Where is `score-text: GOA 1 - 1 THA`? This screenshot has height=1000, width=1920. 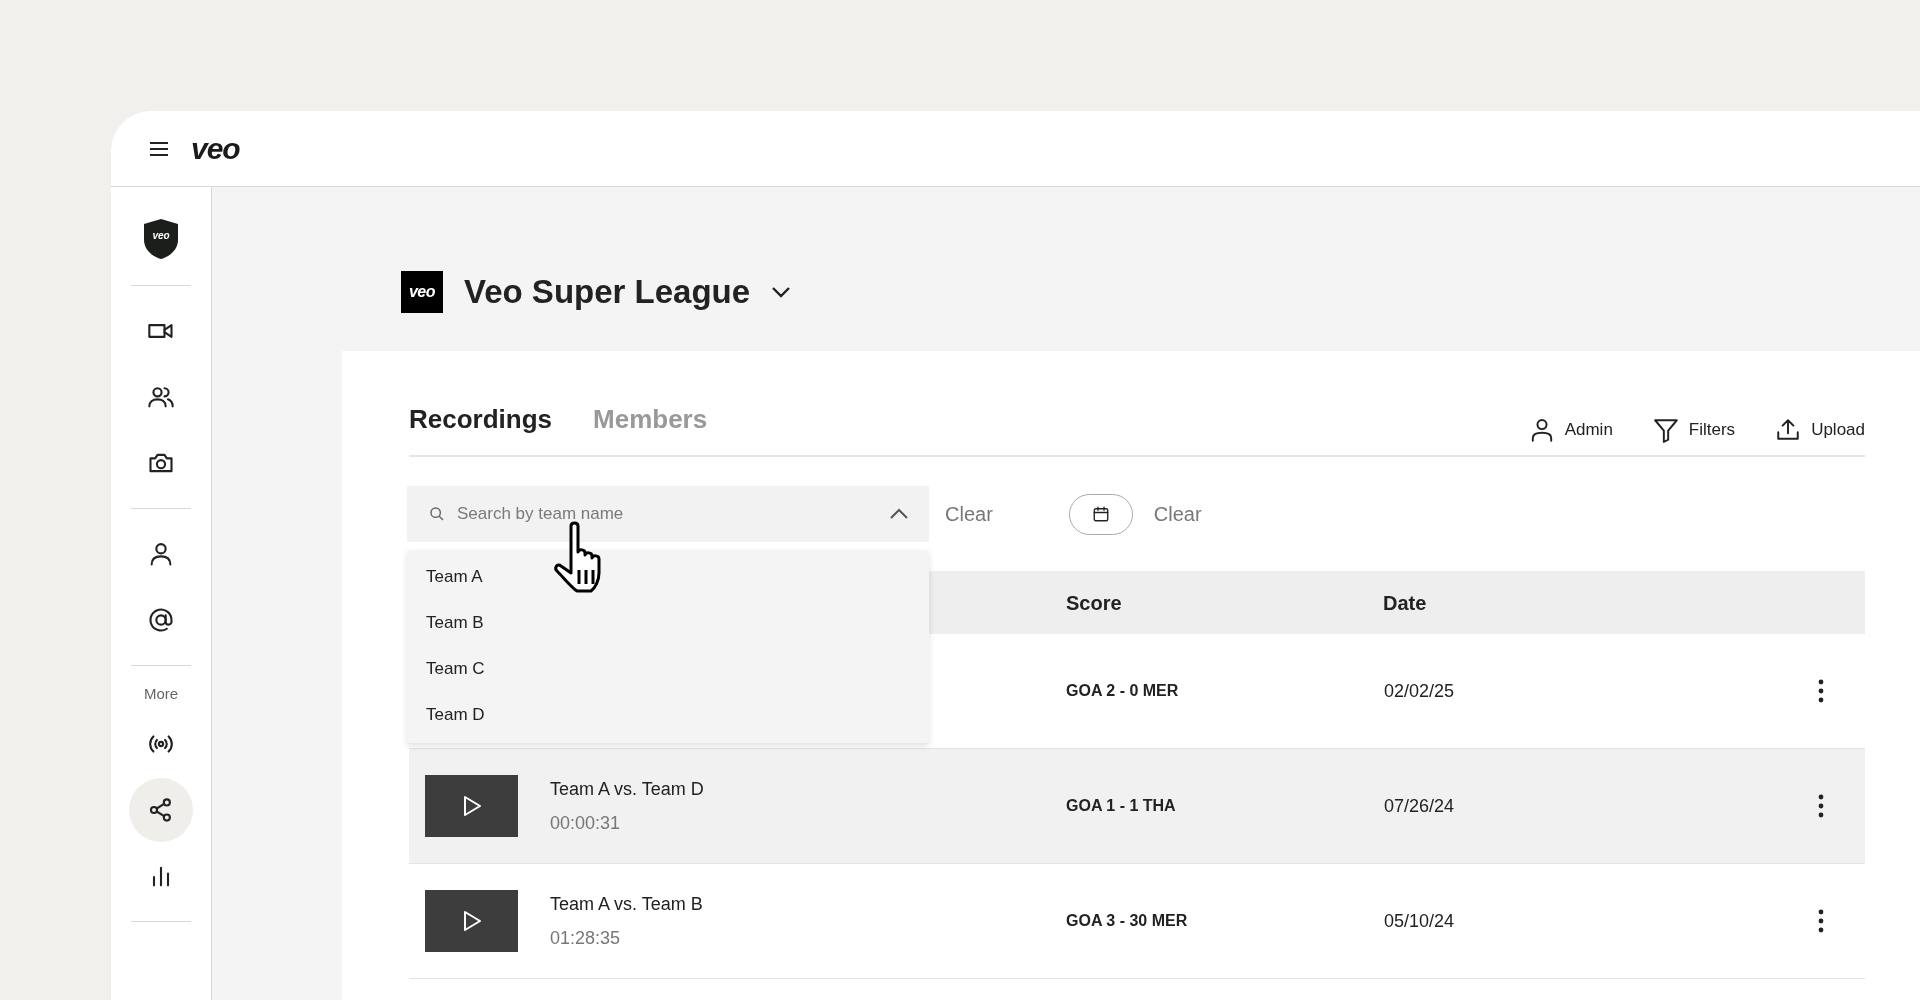
score-text: GOA 1 - 1 THA is located at coordinates (1121, 805).